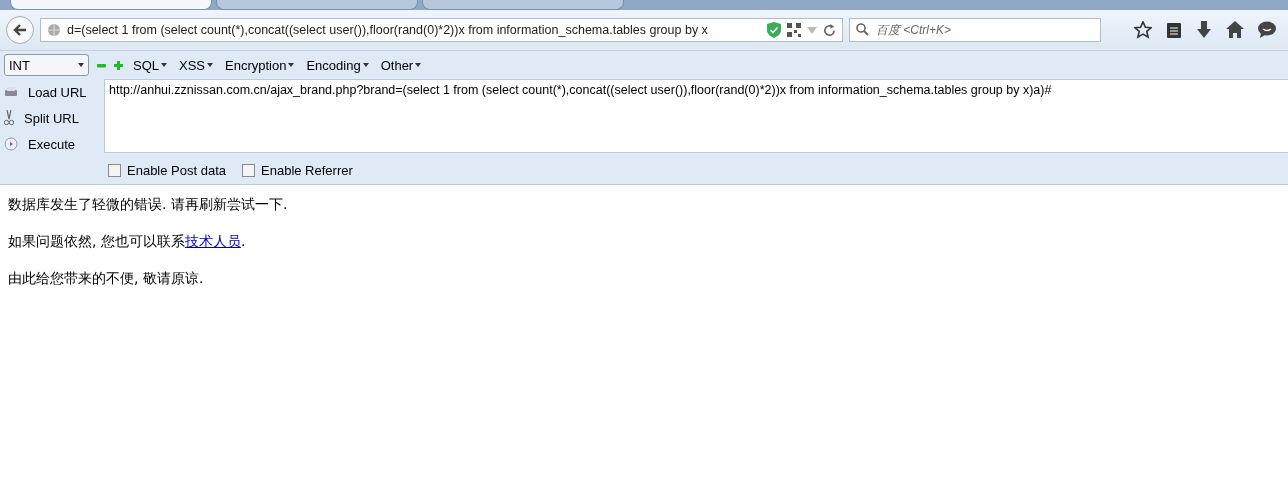 The height and width of the screenshot is (481, 1288). Describe the element at coordinates (1267, 29) in the screenshot. I see `chat-icon` at that location.